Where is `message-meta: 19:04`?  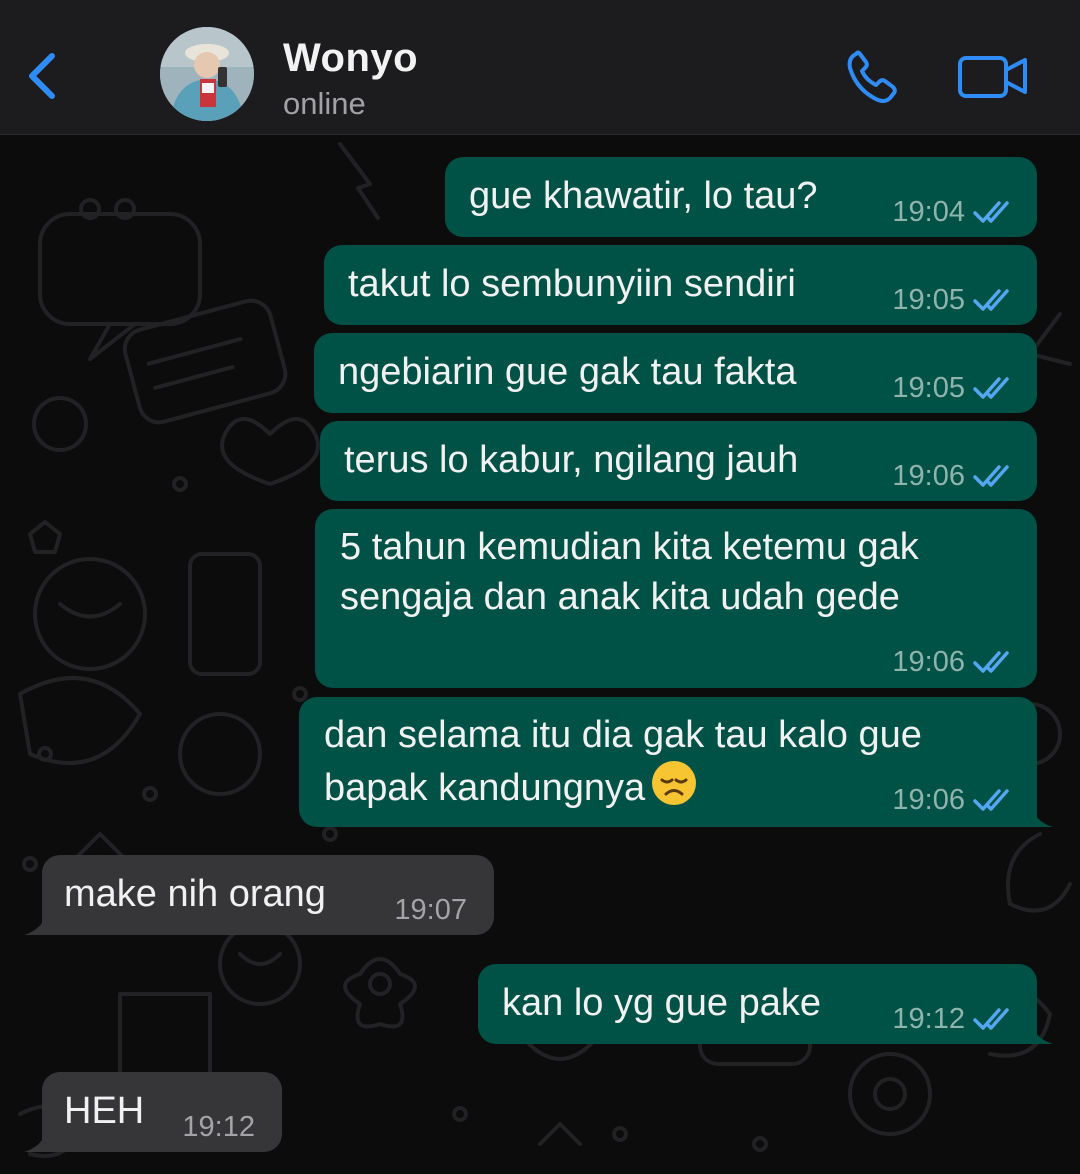 message-meta: 19:04 is located at coordinates (953, 212).